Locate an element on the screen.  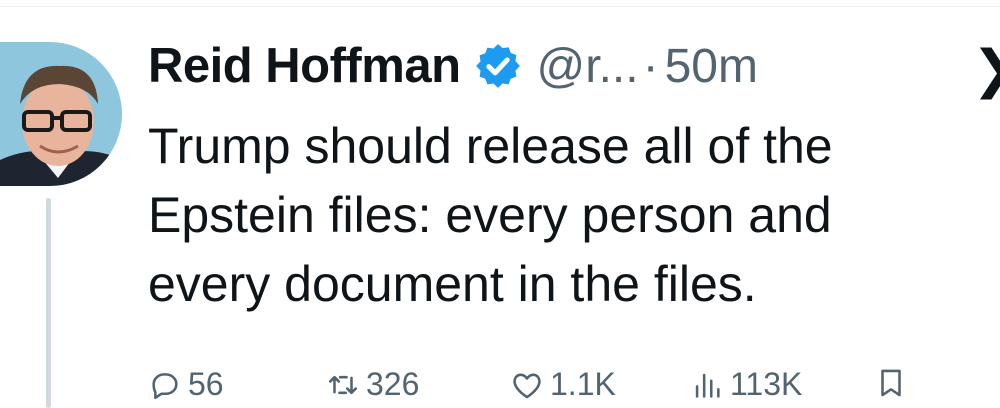
reply-icon is located at coordinates (165, 385).